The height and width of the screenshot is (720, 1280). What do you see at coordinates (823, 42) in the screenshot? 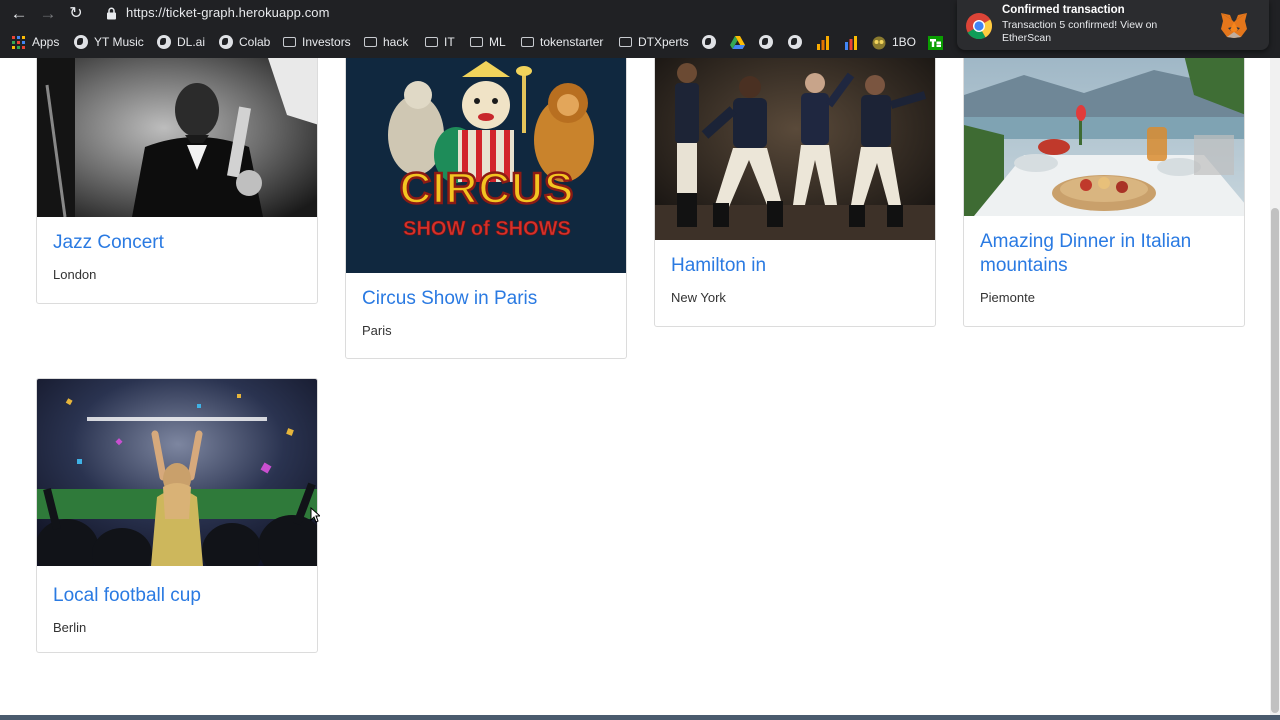
I see `bar-chart-icon` at bounding box center [823, 42].